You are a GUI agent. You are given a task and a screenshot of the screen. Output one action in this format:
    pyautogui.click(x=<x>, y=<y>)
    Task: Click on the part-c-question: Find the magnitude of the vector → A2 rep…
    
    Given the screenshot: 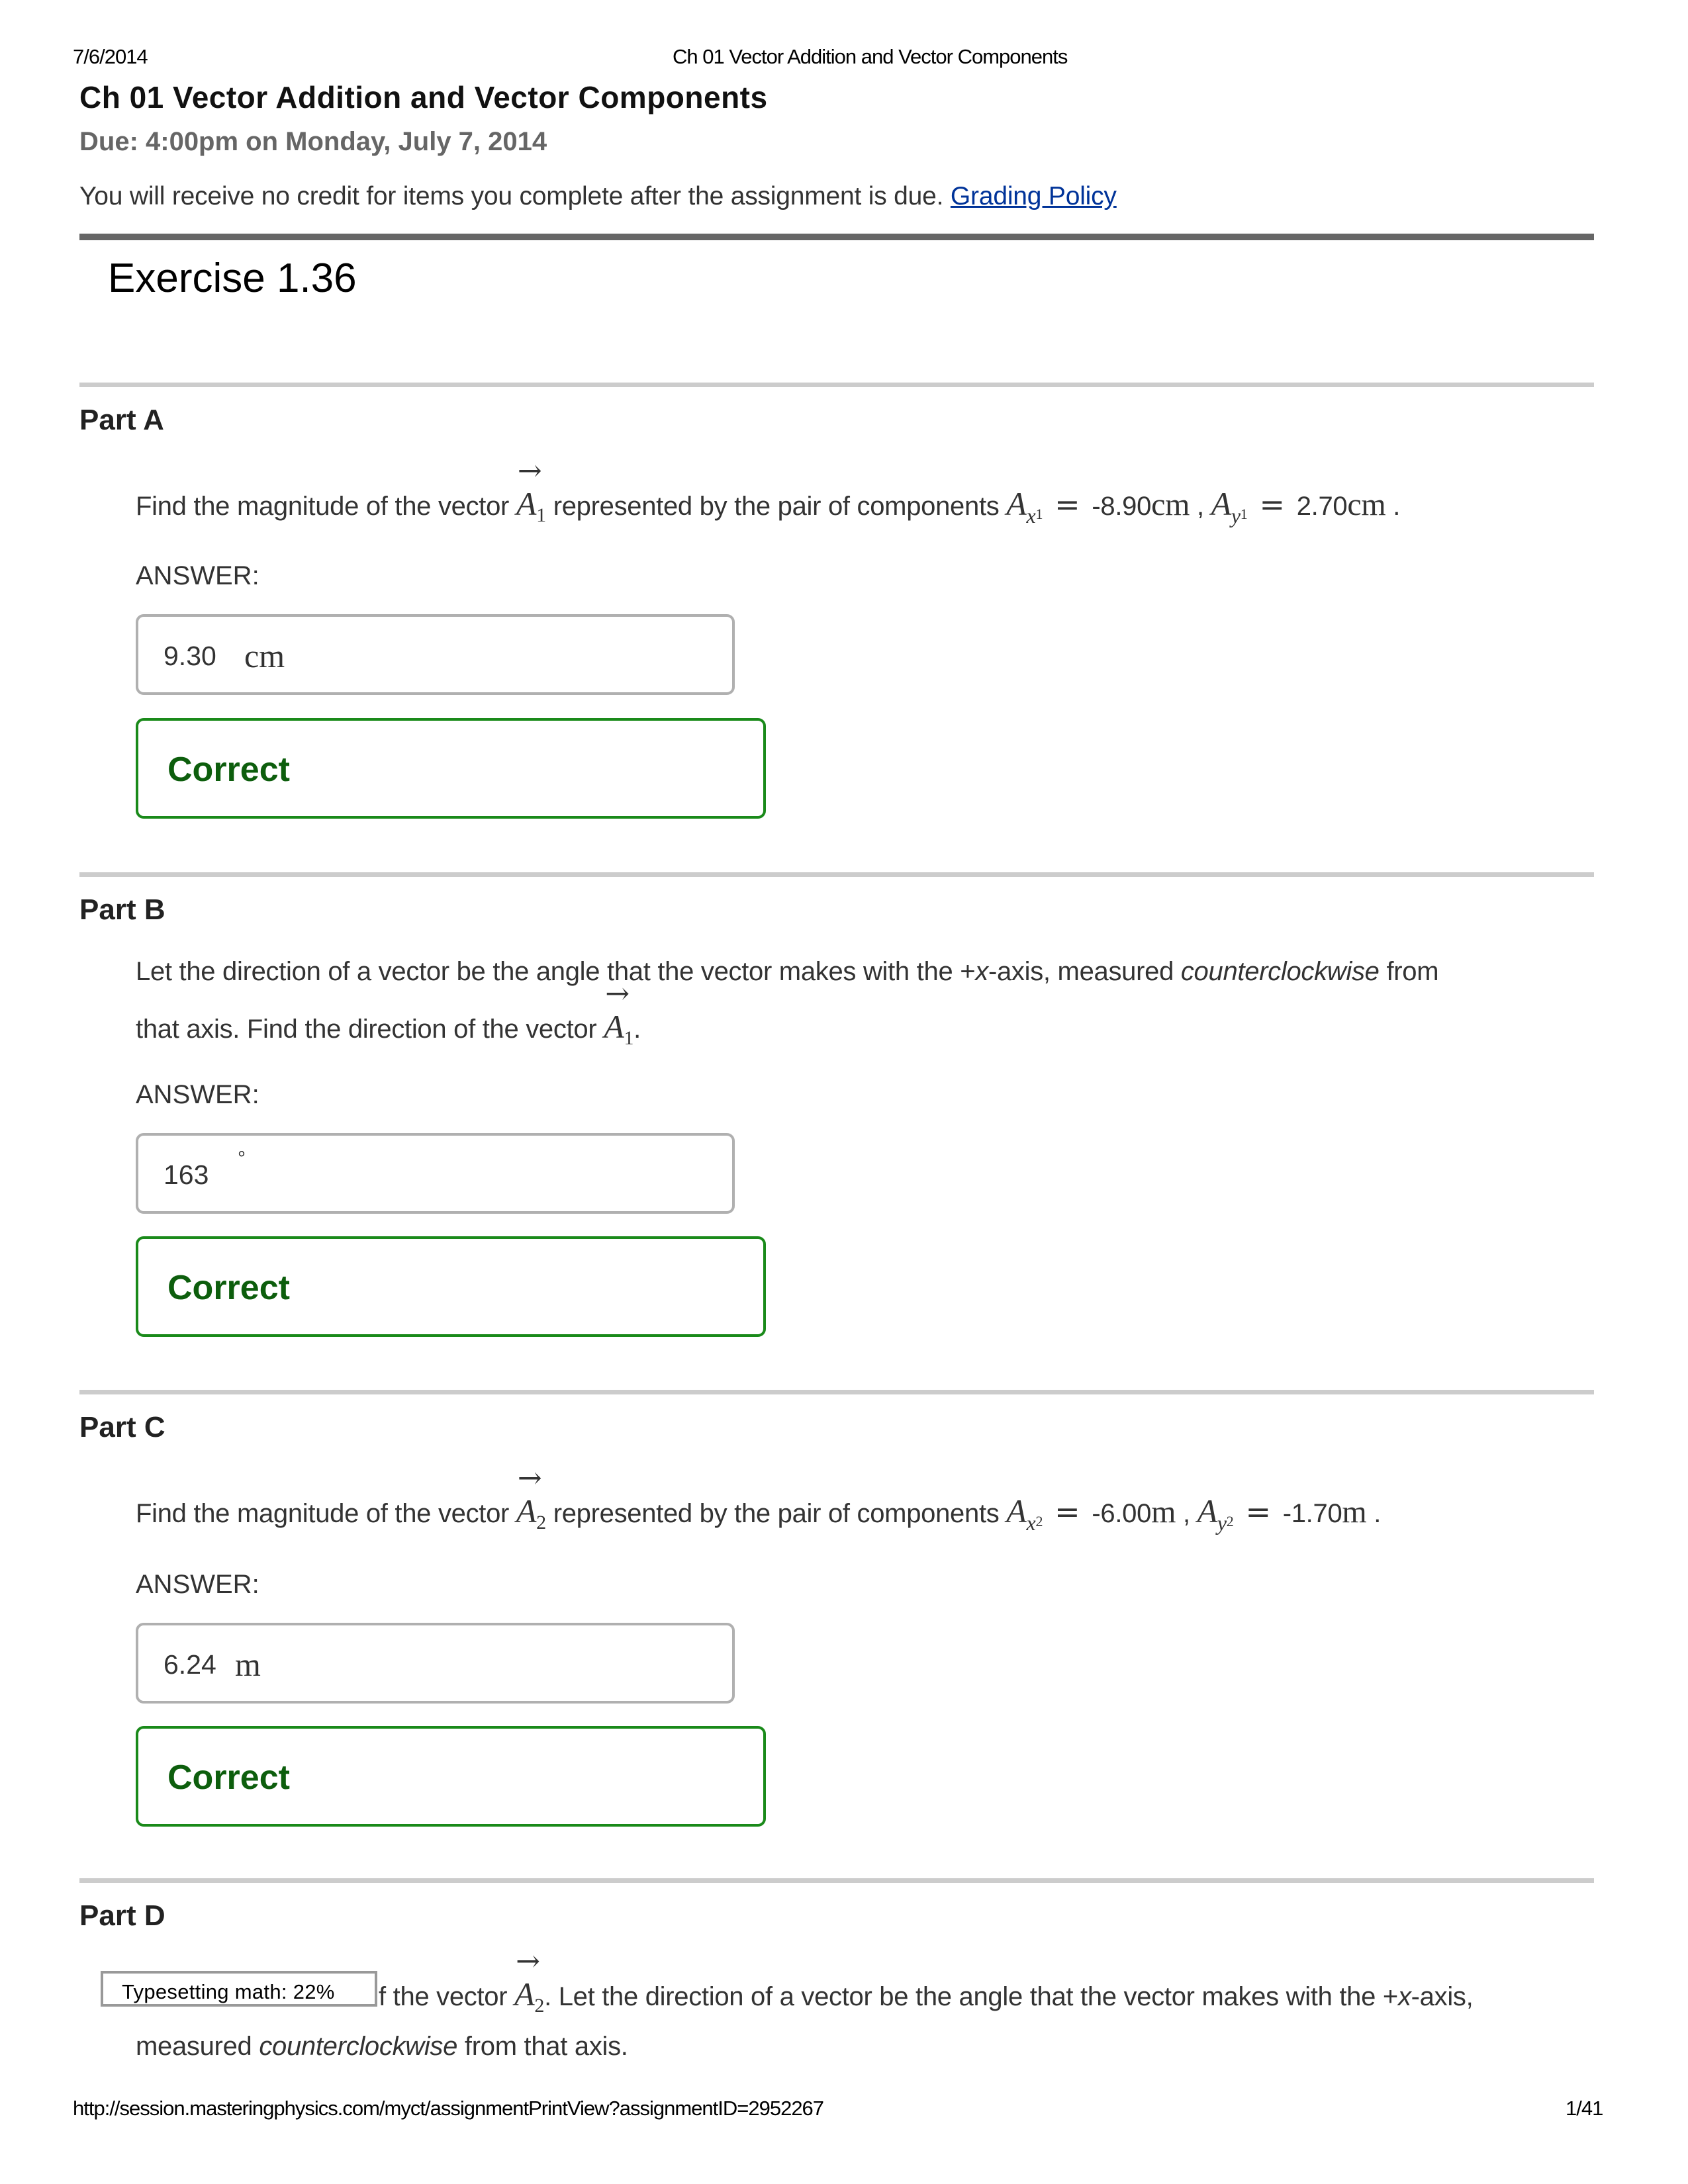 What is the action you would take?
    pyautogui.click(x=759, y=1498)
    